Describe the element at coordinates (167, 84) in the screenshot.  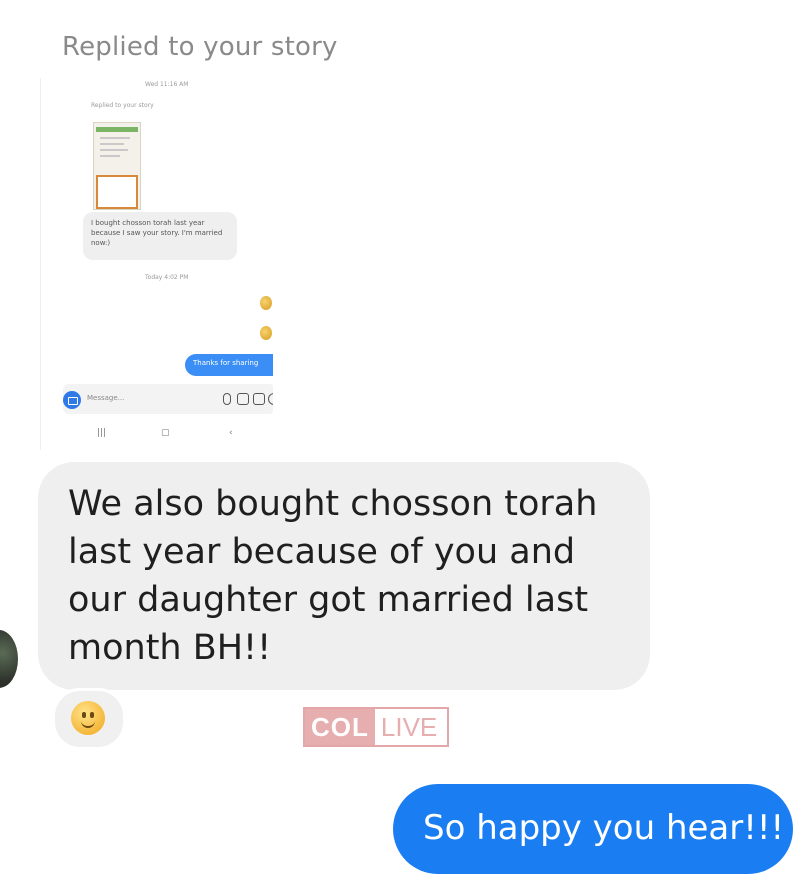
I see `screenshot-timestamp: Wed 11:16 AM` at that location.